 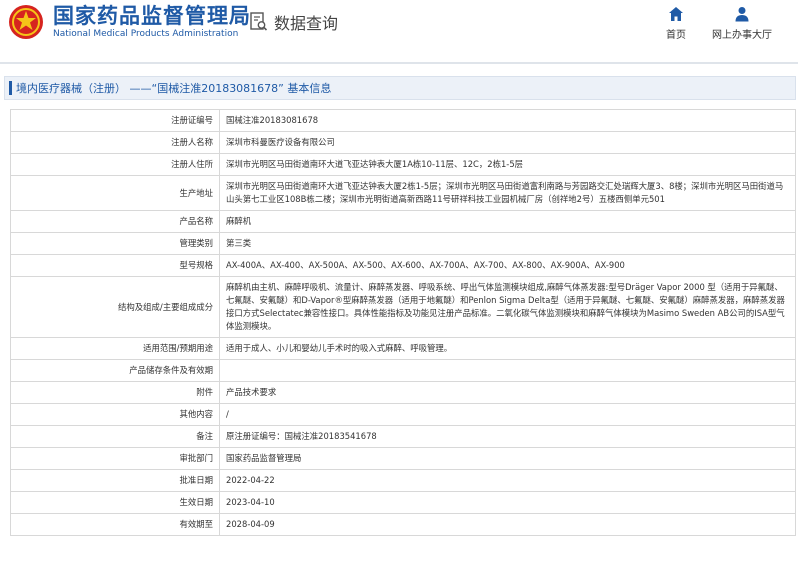 I want to click on row-label: 注册证编号, so click(x=115, y=120).